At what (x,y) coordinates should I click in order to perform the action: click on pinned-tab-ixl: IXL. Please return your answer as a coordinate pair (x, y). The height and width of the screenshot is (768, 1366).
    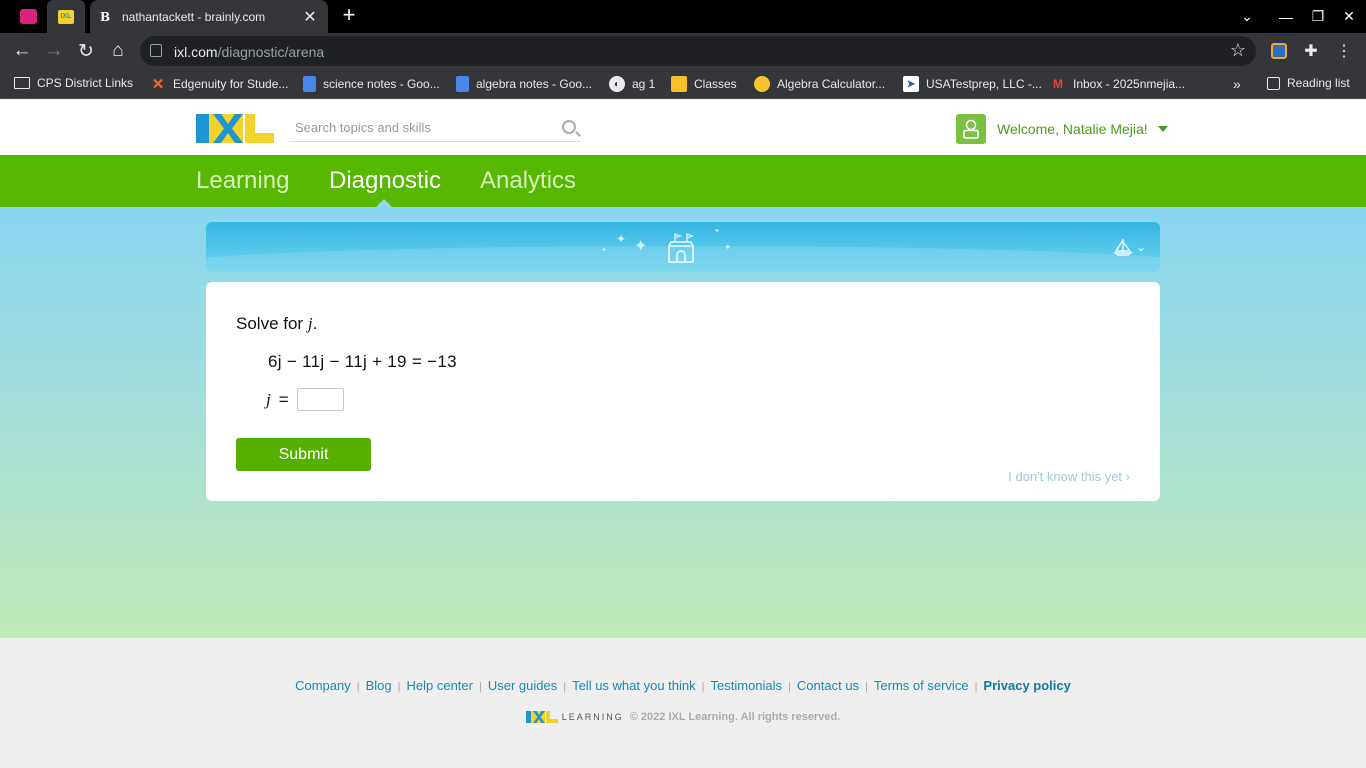
    Looking at the image, I should click on (66, 16).